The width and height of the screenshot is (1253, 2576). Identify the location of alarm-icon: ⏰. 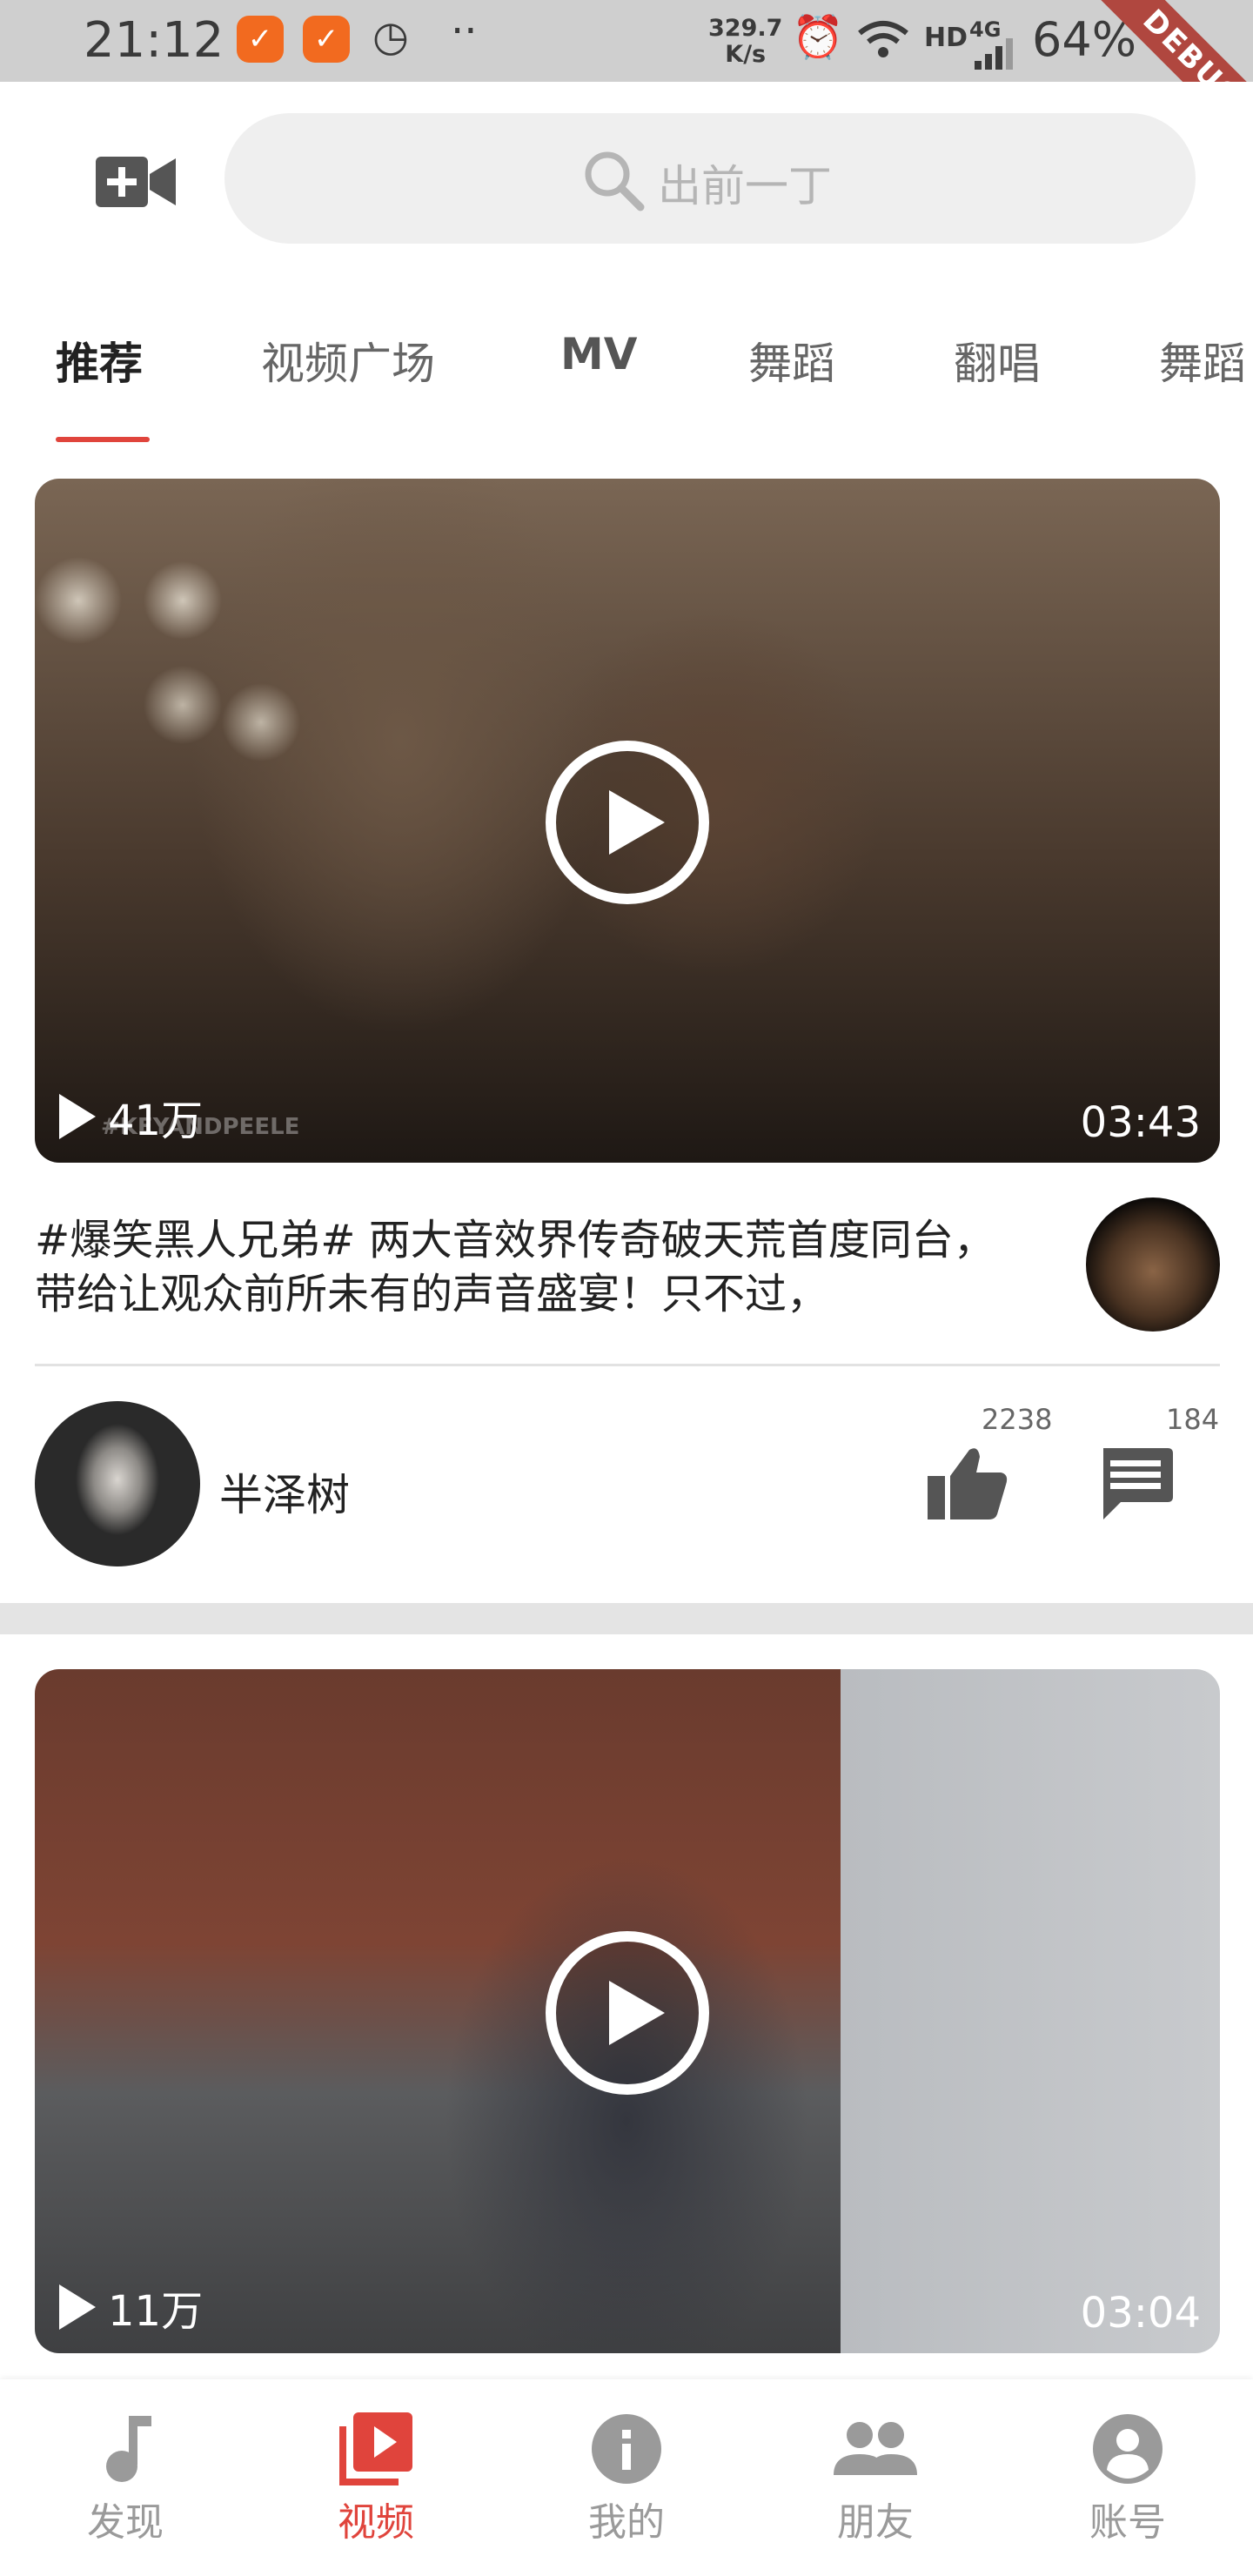
(818, 37).